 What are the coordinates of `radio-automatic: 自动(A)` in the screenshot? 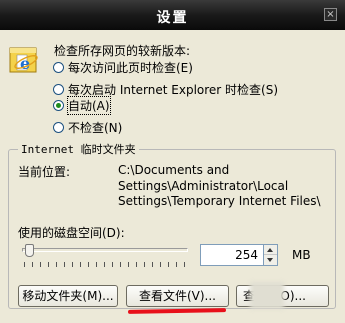 It's located at (82, 105).